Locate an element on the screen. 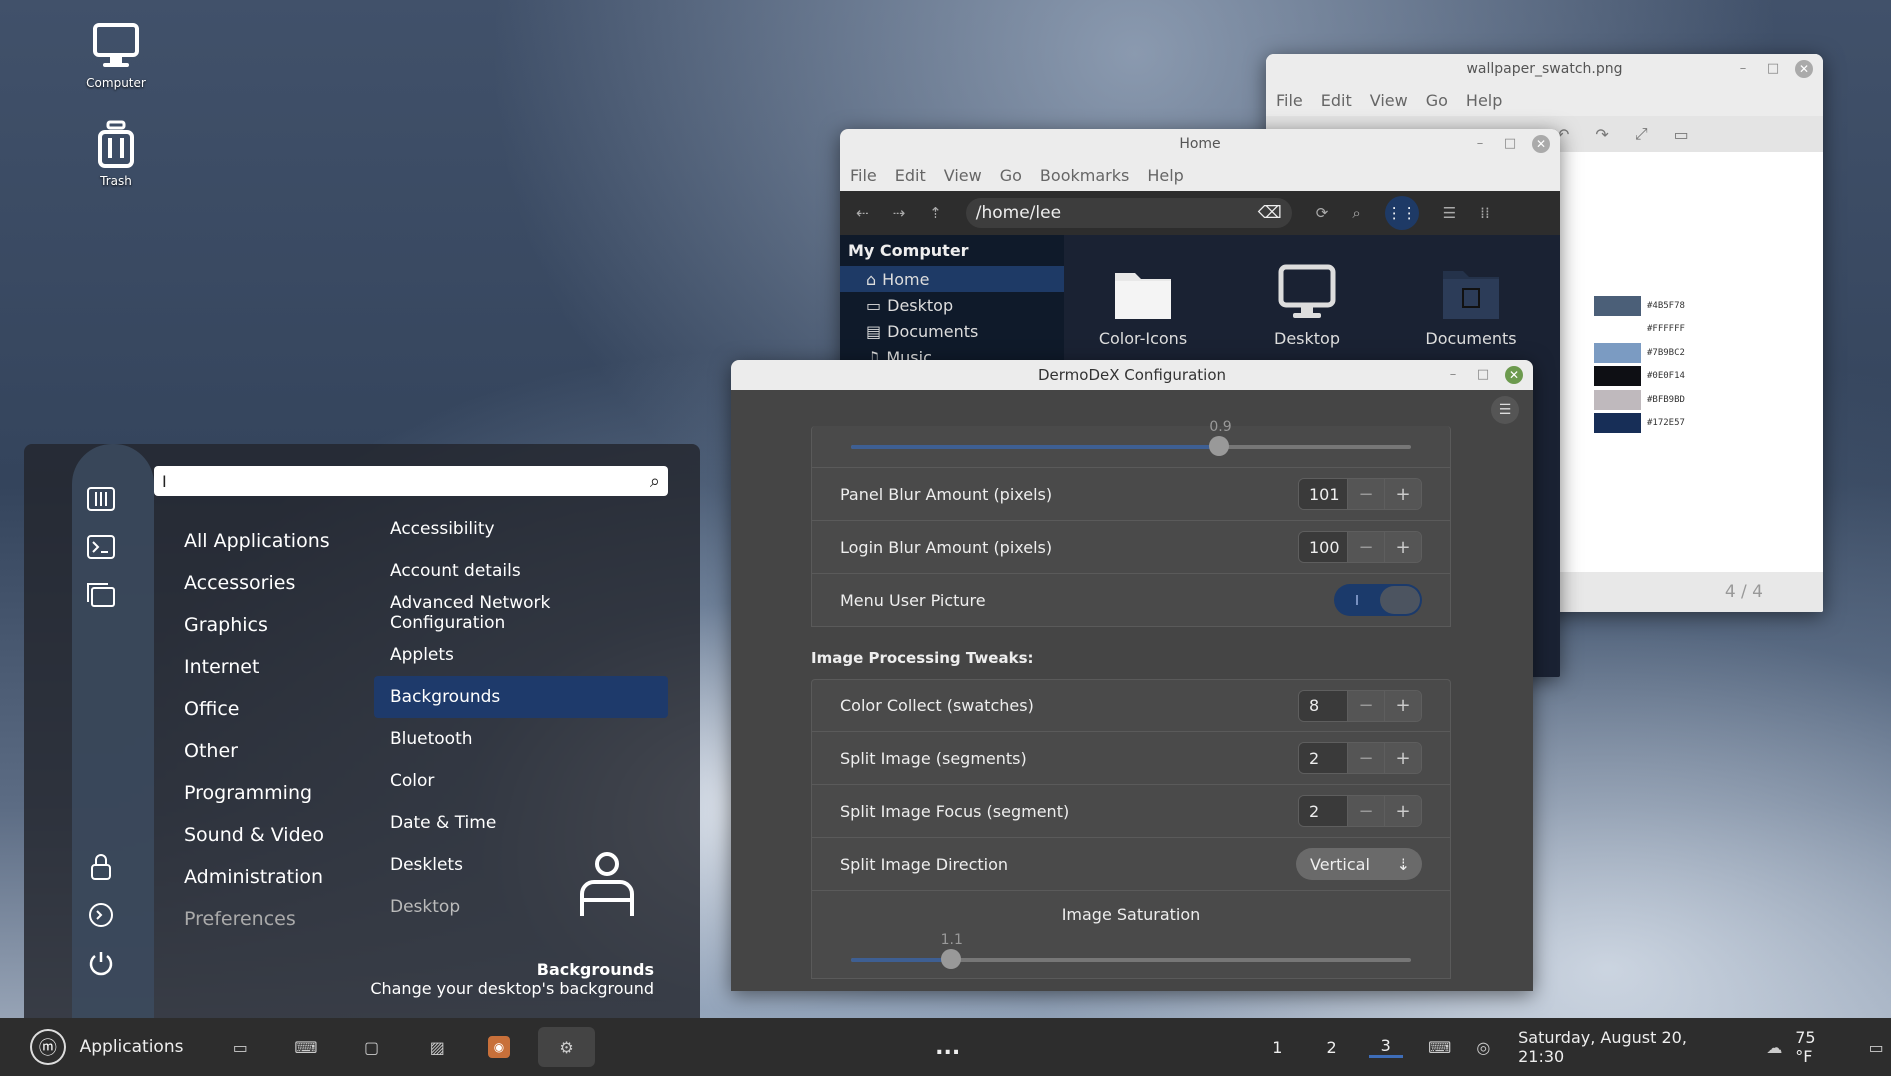  clock: Saturday, August 20, 21:30 is located at coordinates (1626, 1047).